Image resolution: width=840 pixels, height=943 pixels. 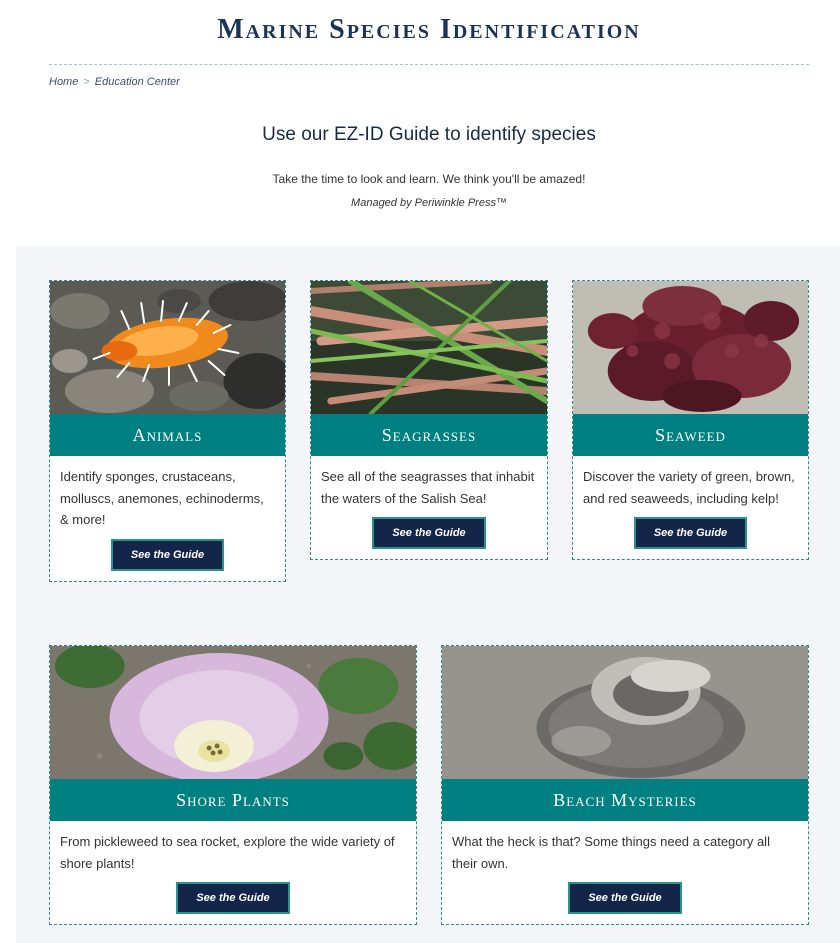 What do you see at coordinates (429, 435) in the screenshot?
I see `card-title: Seagrasses` at bounding box center [429, 435].